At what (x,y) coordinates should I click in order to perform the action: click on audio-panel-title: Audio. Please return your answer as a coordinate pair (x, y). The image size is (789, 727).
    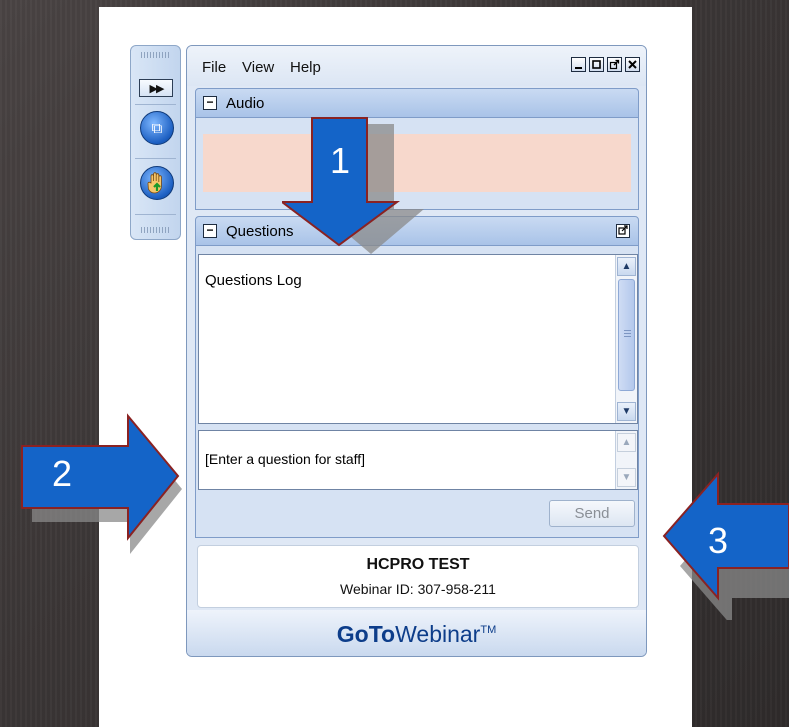
    Looking at the image, I should click on (245, 103).